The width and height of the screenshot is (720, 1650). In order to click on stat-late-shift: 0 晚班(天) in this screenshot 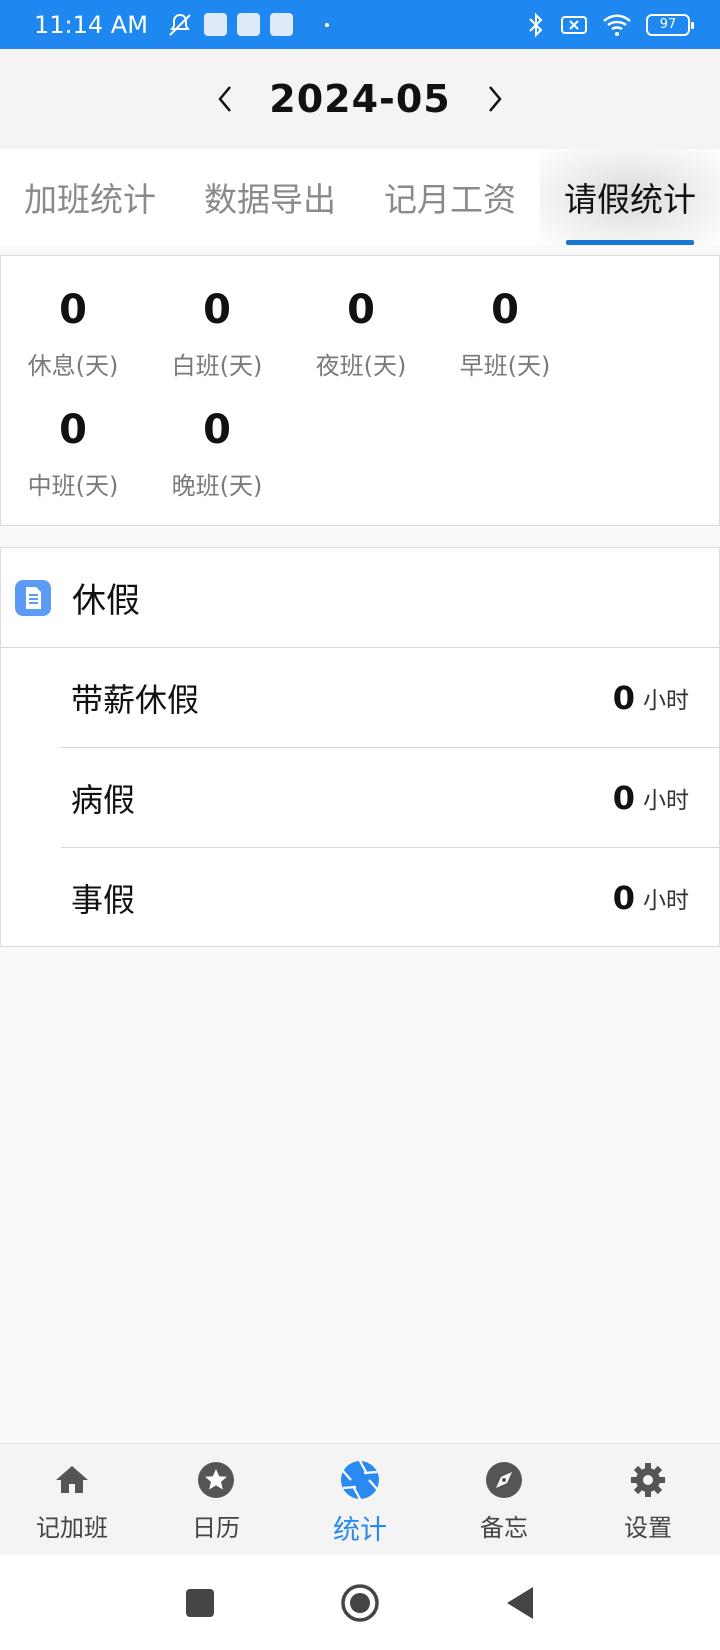, I will do `click(217, 464)`.